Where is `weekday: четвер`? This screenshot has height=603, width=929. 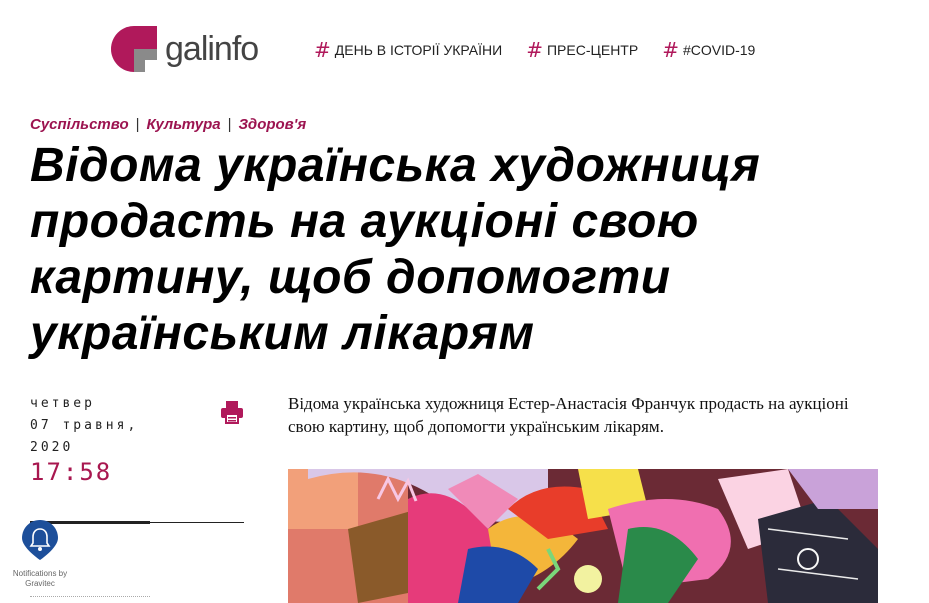 weekday: четвер is located at coordinates (62, 403).